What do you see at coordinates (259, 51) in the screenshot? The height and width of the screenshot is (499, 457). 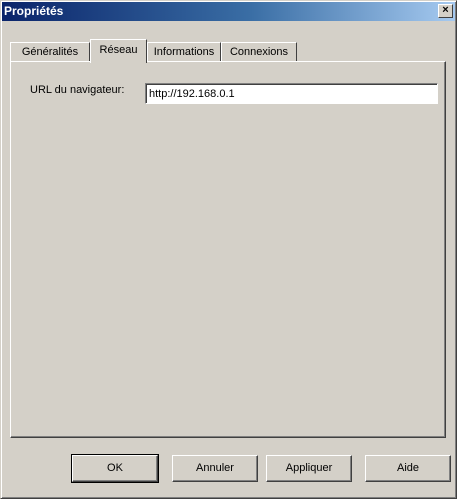 I see `tab-connexions: Connexions` at bounding box center [259, 51].